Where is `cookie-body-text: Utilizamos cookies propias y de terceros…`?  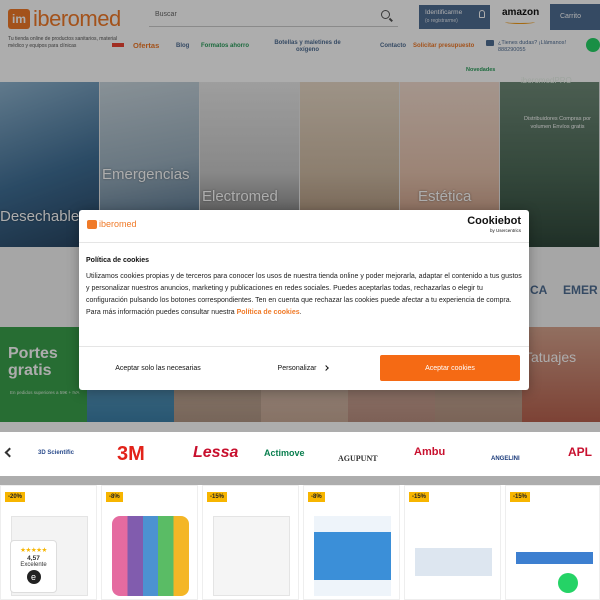
cookie-body-text: Utilizamos cookies propias y de terceros… is located at coordinates (304, 294).